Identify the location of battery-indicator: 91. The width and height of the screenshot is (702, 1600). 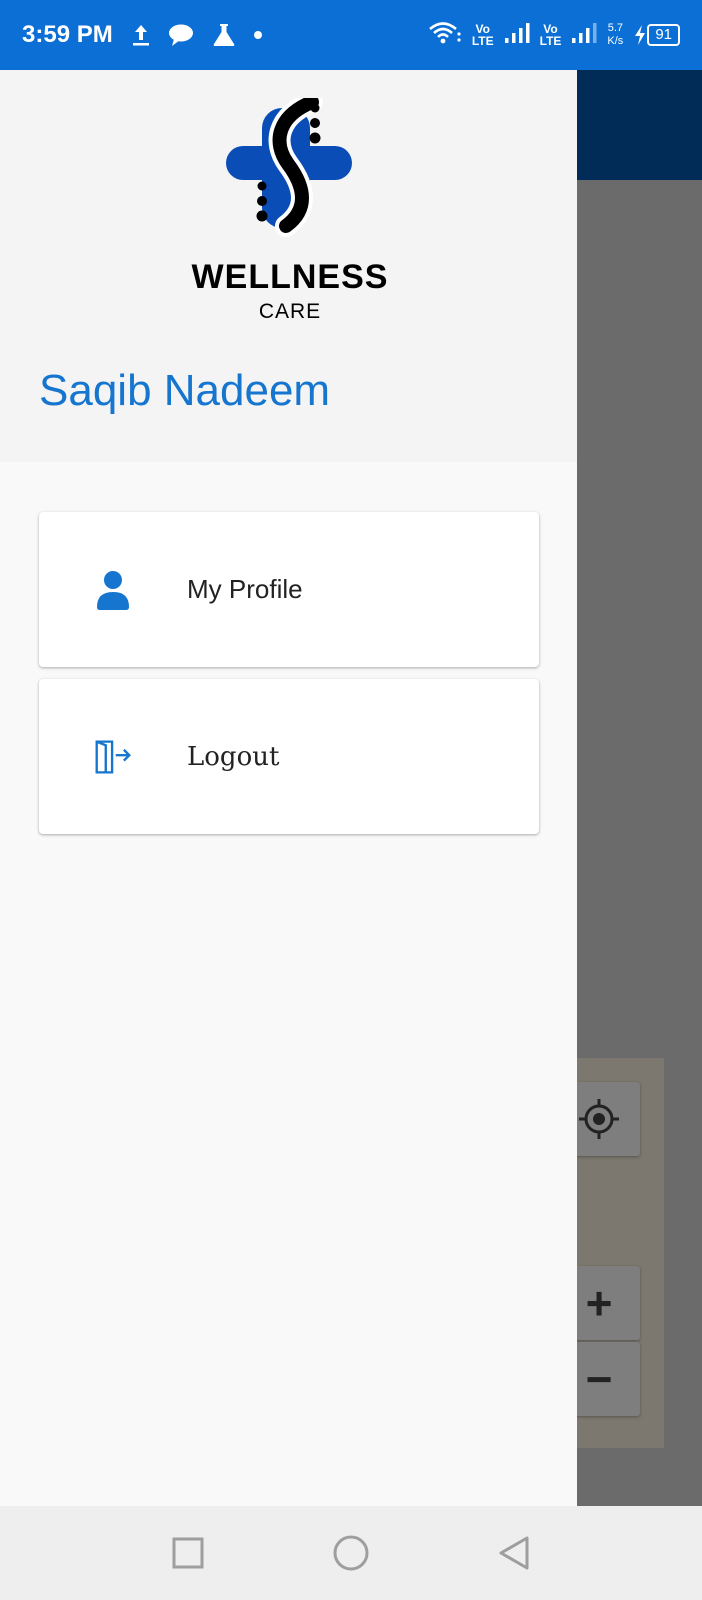
(656, 35).